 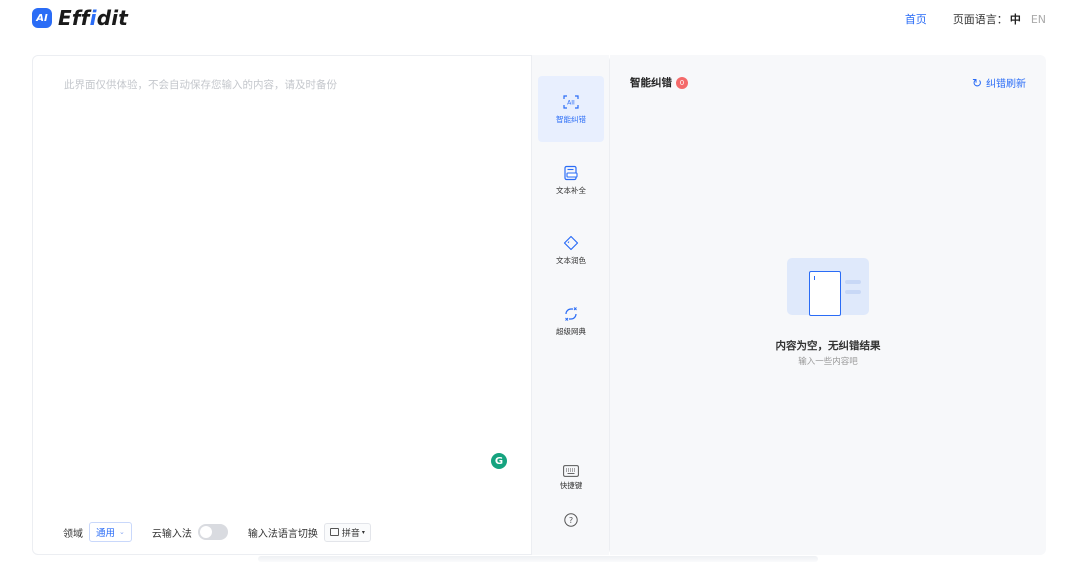 What do you see at coordinates (74, 18) in the screenshot?
I see `logo-text-prefix: Eff` at bounding box center [74, 18].